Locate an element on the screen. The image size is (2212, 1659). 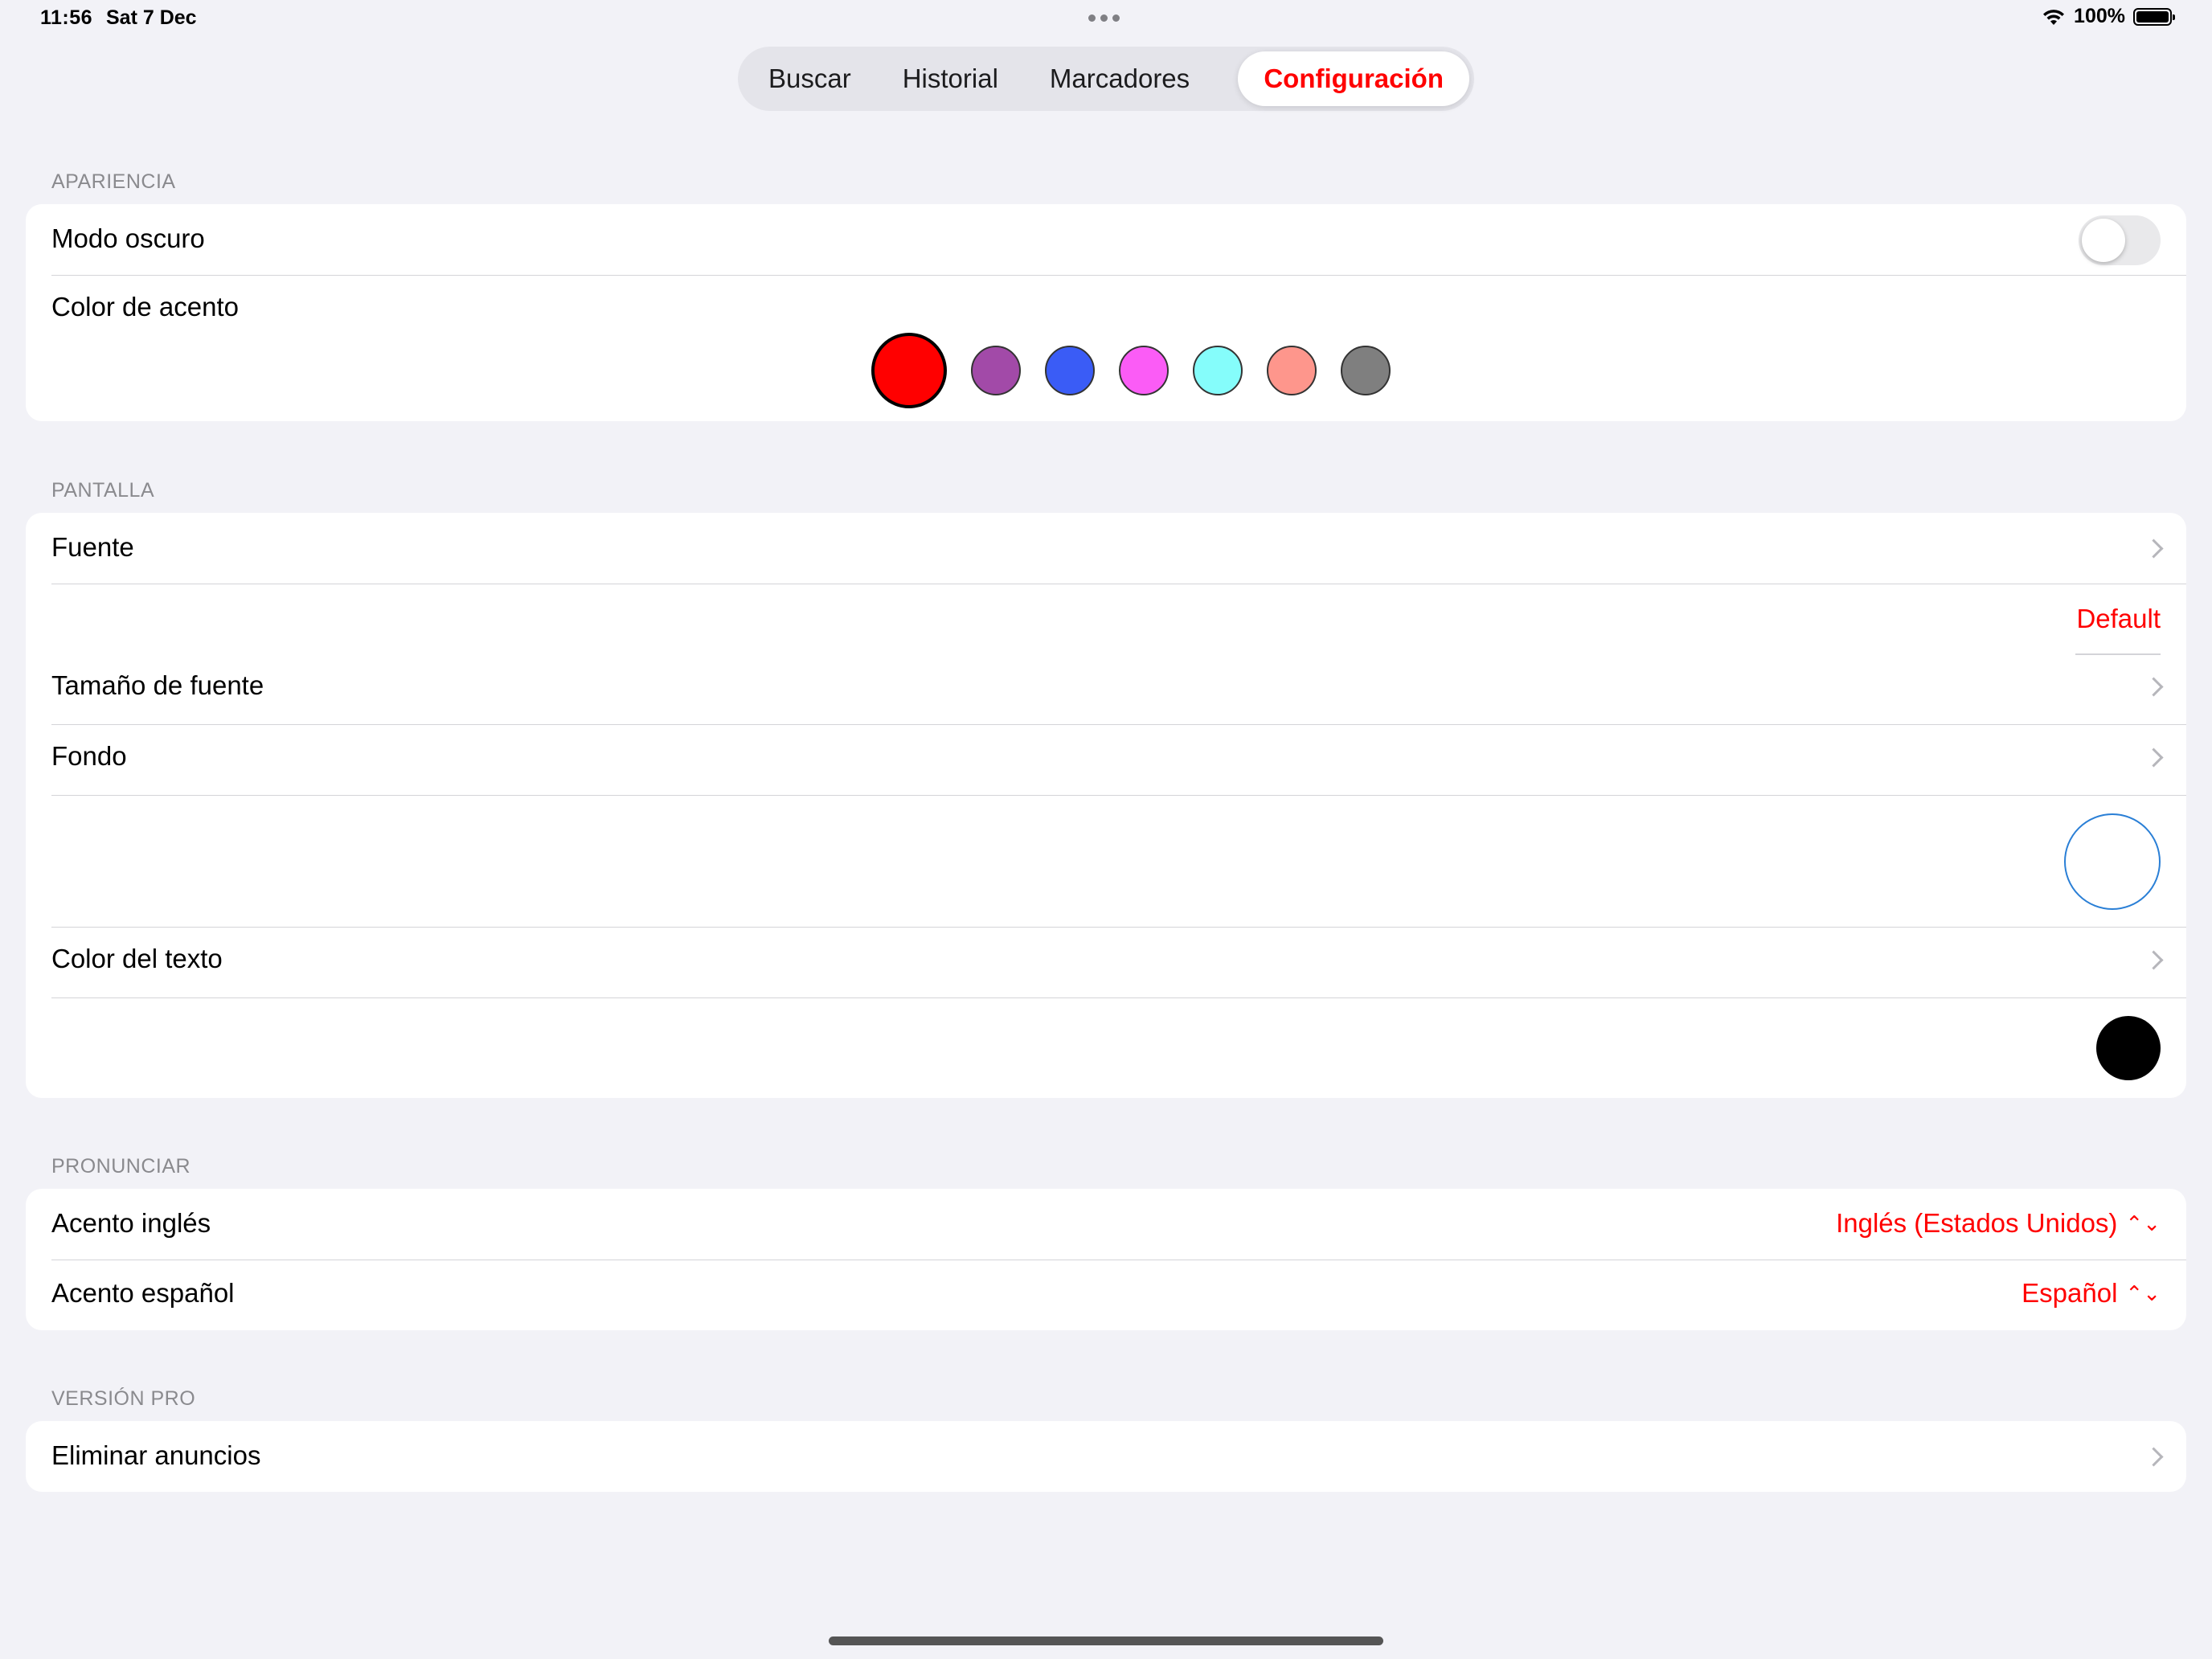
battery-percentage: 100% is located at coordinates (2099, 16).